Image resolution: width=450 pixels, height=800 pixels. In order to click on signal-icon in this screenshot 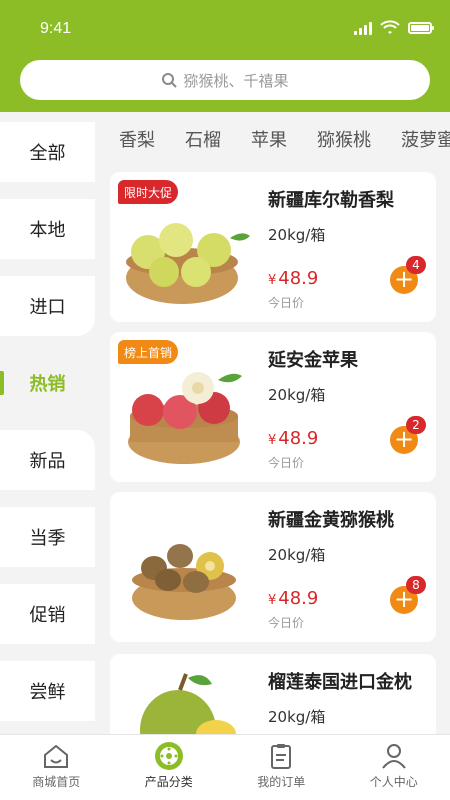, I will do `click(363, 28)`.